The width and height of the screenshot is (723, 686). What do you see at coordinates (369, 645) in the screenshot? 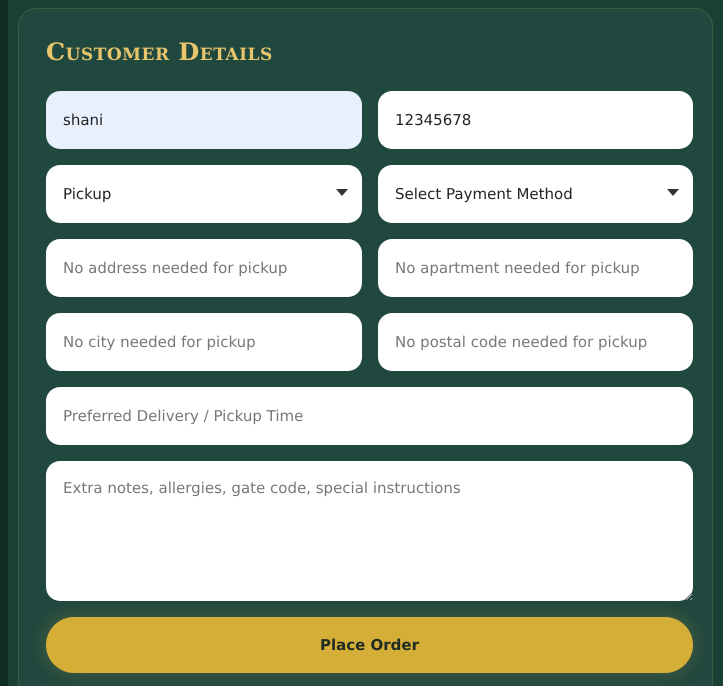
I see `place-order-button: Place Order` at bounding box center [369, 645].